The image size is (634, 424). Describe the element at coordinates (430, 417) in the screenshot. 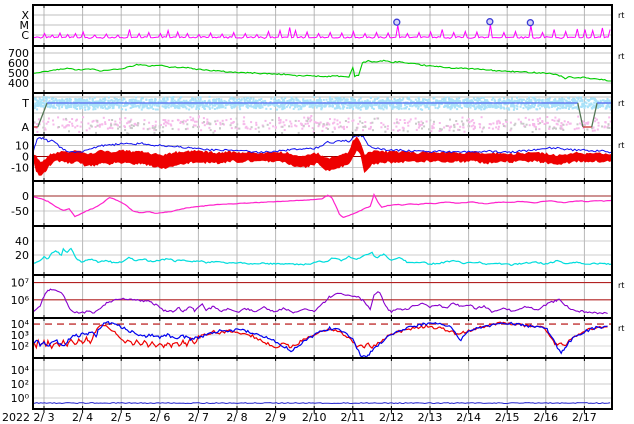

I see `x-axis-label: 2/13` at that location.